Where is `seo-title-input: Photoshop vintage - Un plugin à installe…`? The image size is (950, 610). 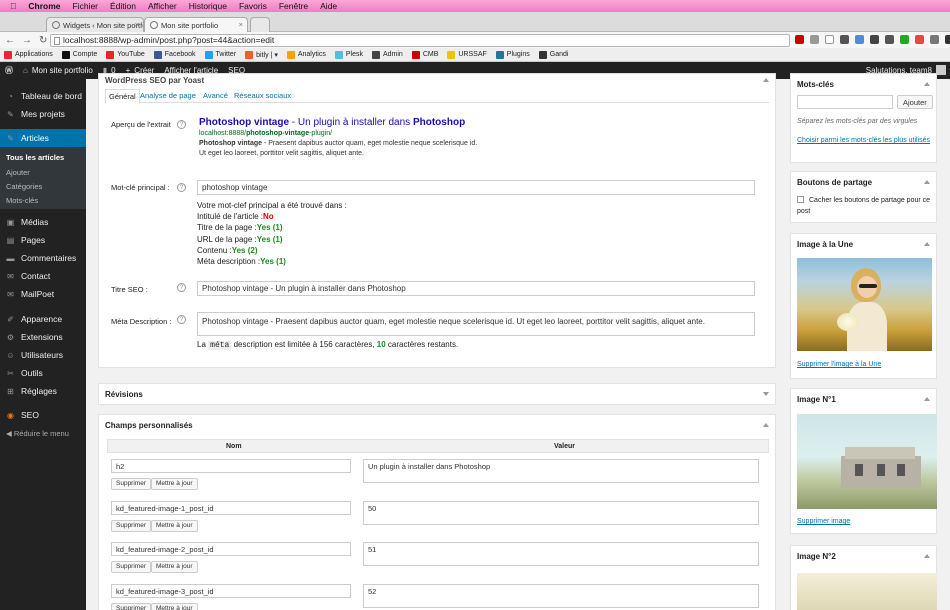
seo-title-input: Photoshop vintage - Un plugin à installe… is located at coordinates (476, 288).